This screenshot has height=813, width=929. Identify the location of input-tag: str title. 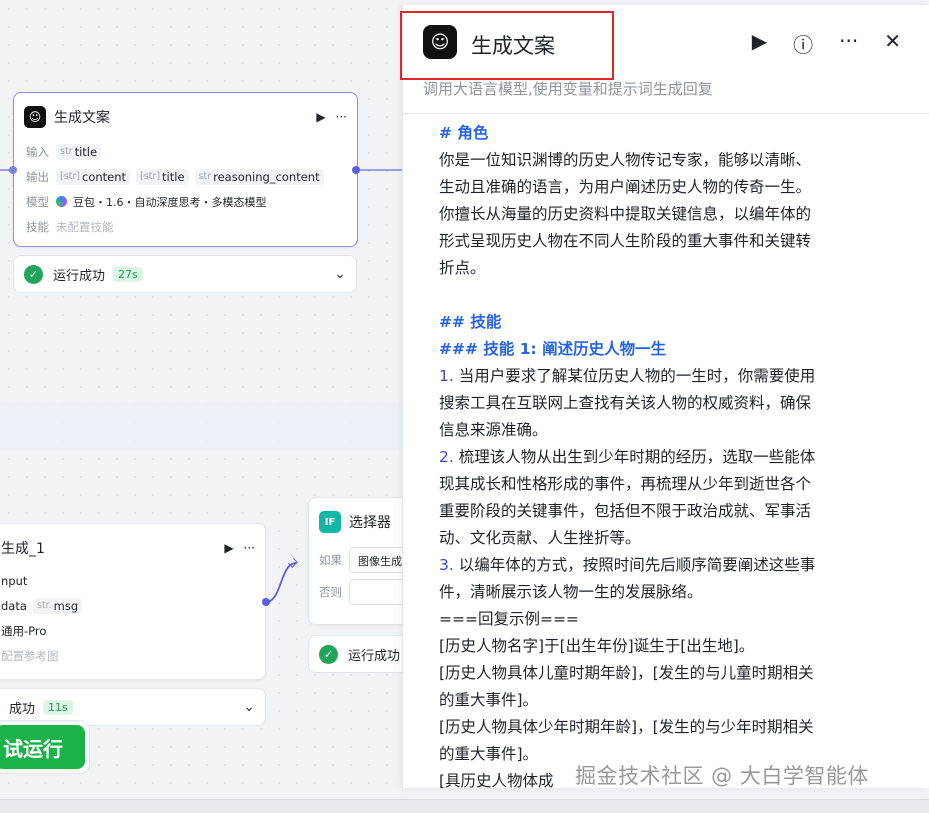
(79, 151).